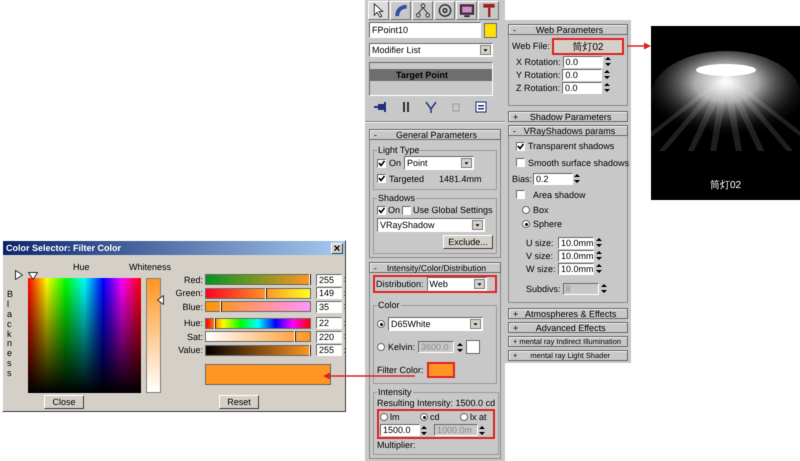 This screenshot has width=800, height=461. Describe the element at coordinates (431, 50) in the screenshot. I see `dropdown: Modifier List` at that location.